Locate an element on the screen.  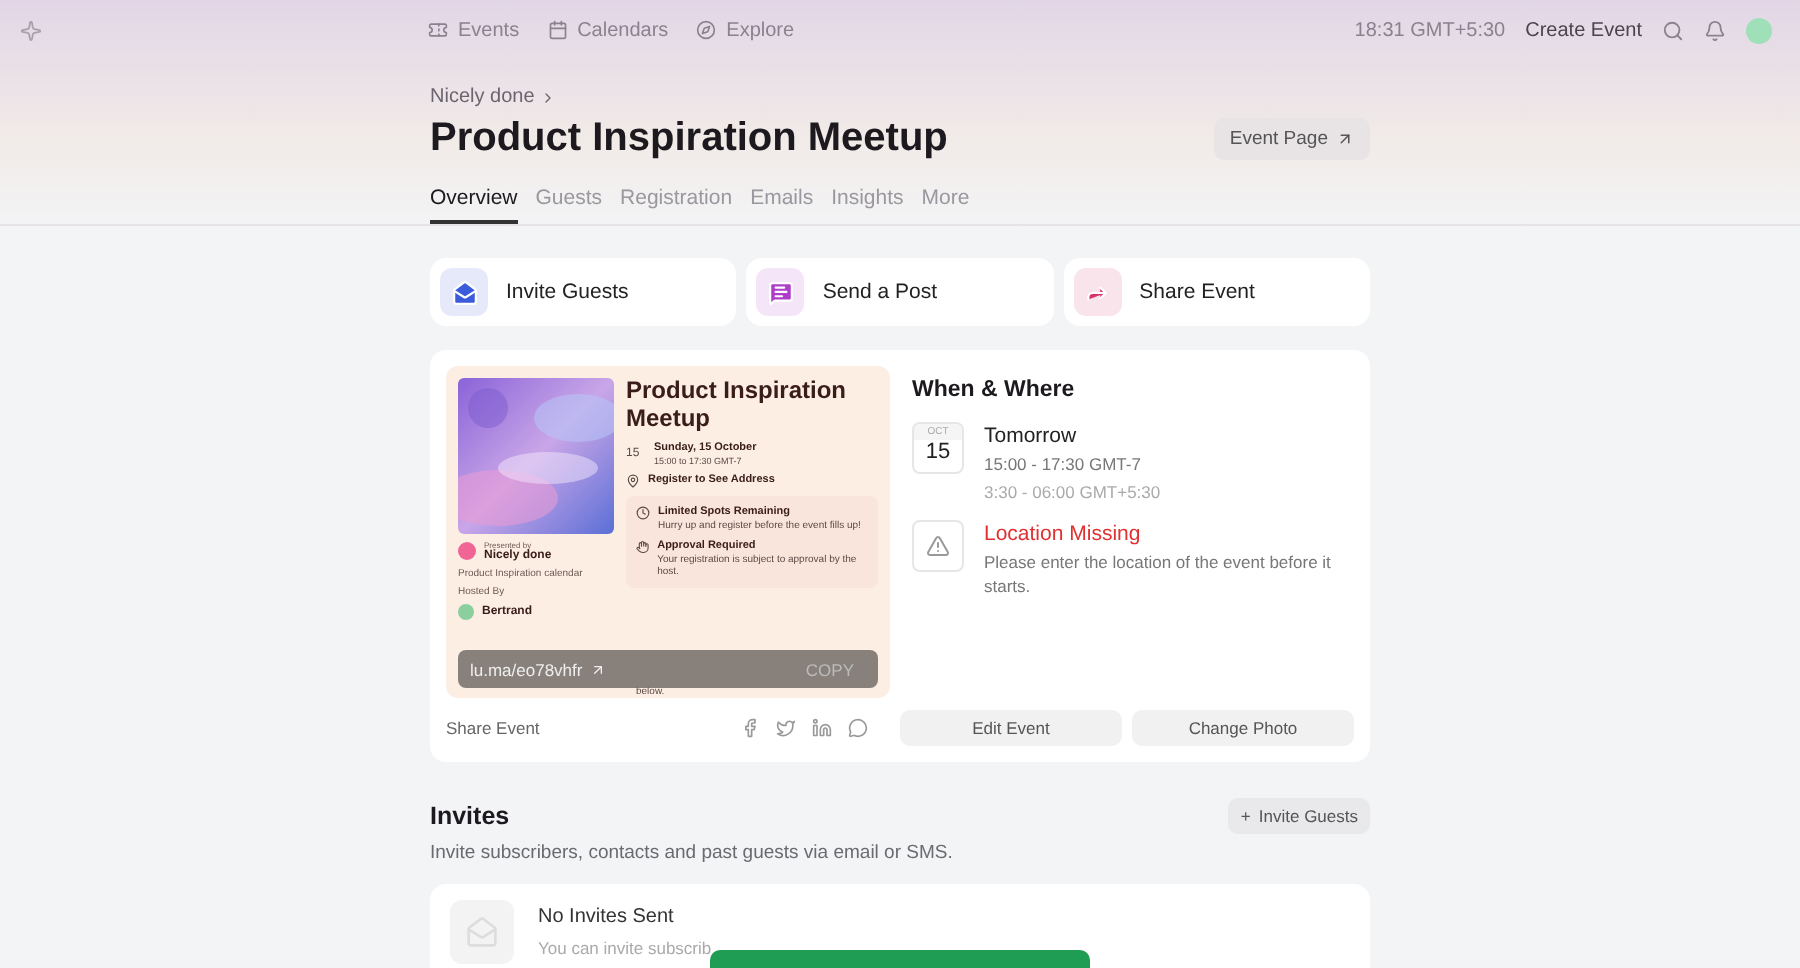
empty-text: You can invite subscrib is located at coordinates (625, 948).